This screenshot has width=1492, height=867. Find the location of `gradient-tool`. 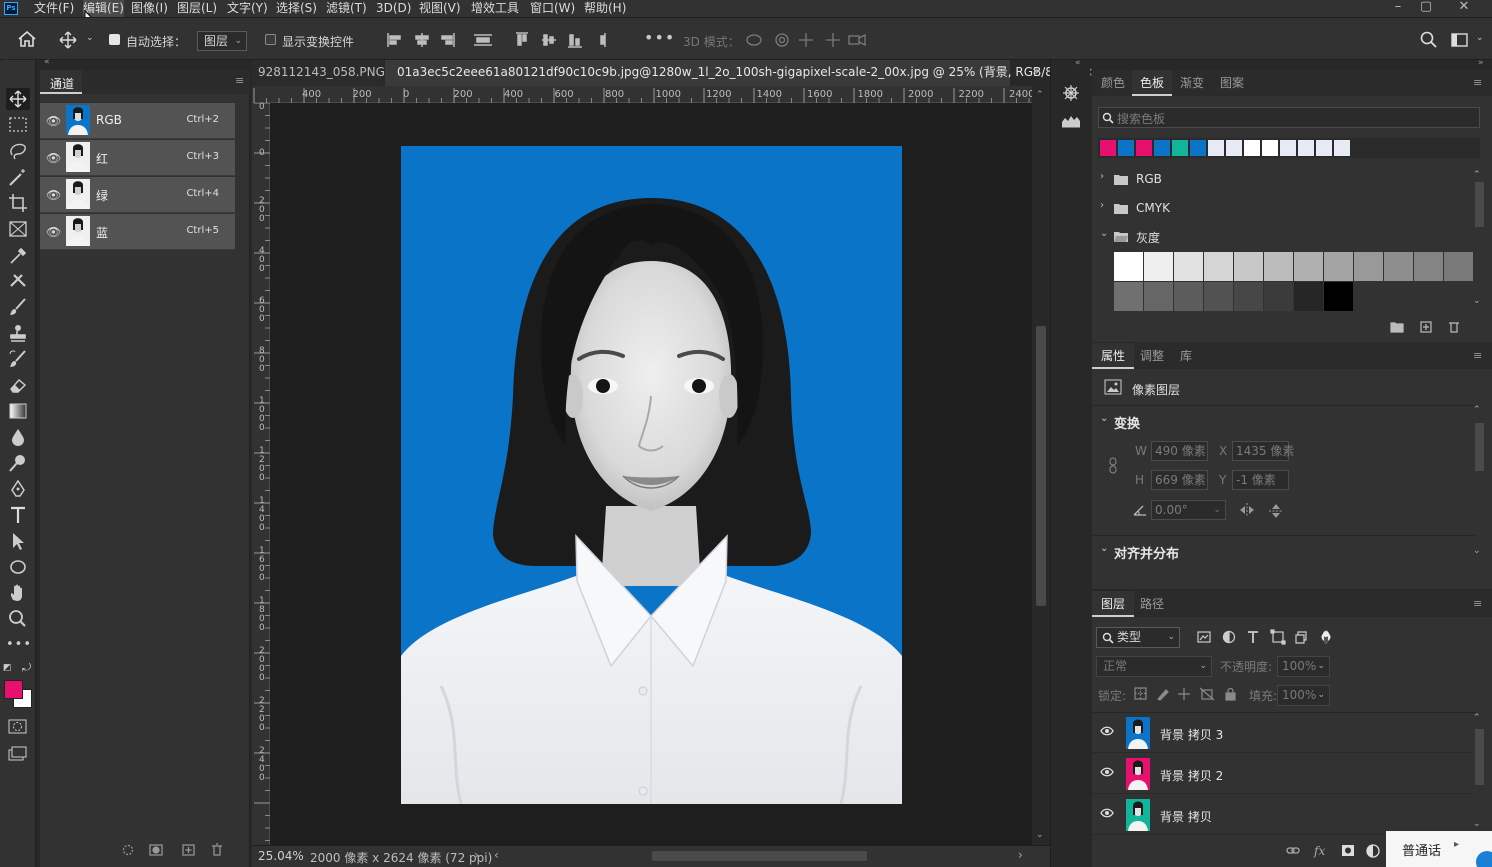

gradient-tool is located at coordinates (18, 411).